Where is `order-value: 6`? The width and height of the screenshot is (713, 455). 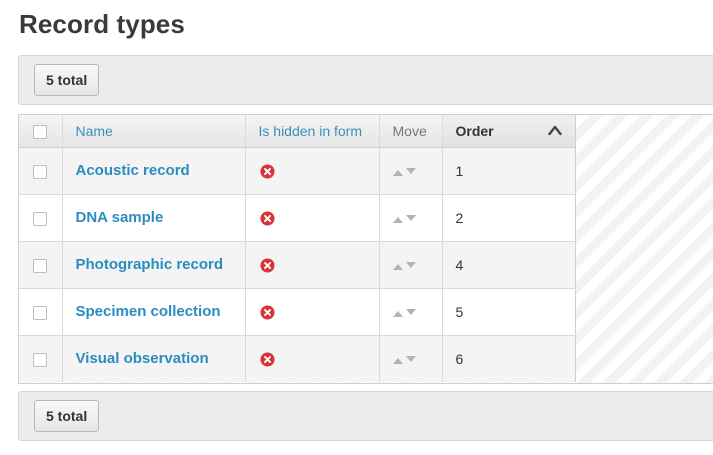 order-value: 6 is located at coordinates (459, 358).